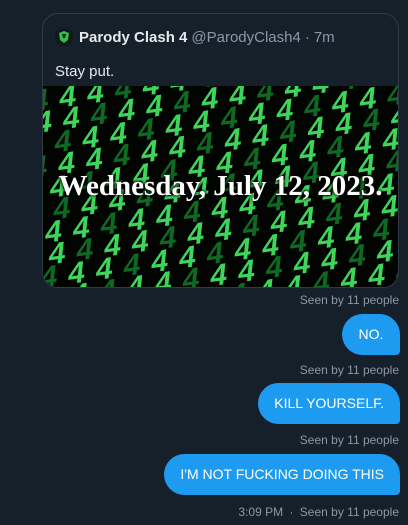  I want to click on message-bubble: KILL YOURSELF., so click(329, 403).